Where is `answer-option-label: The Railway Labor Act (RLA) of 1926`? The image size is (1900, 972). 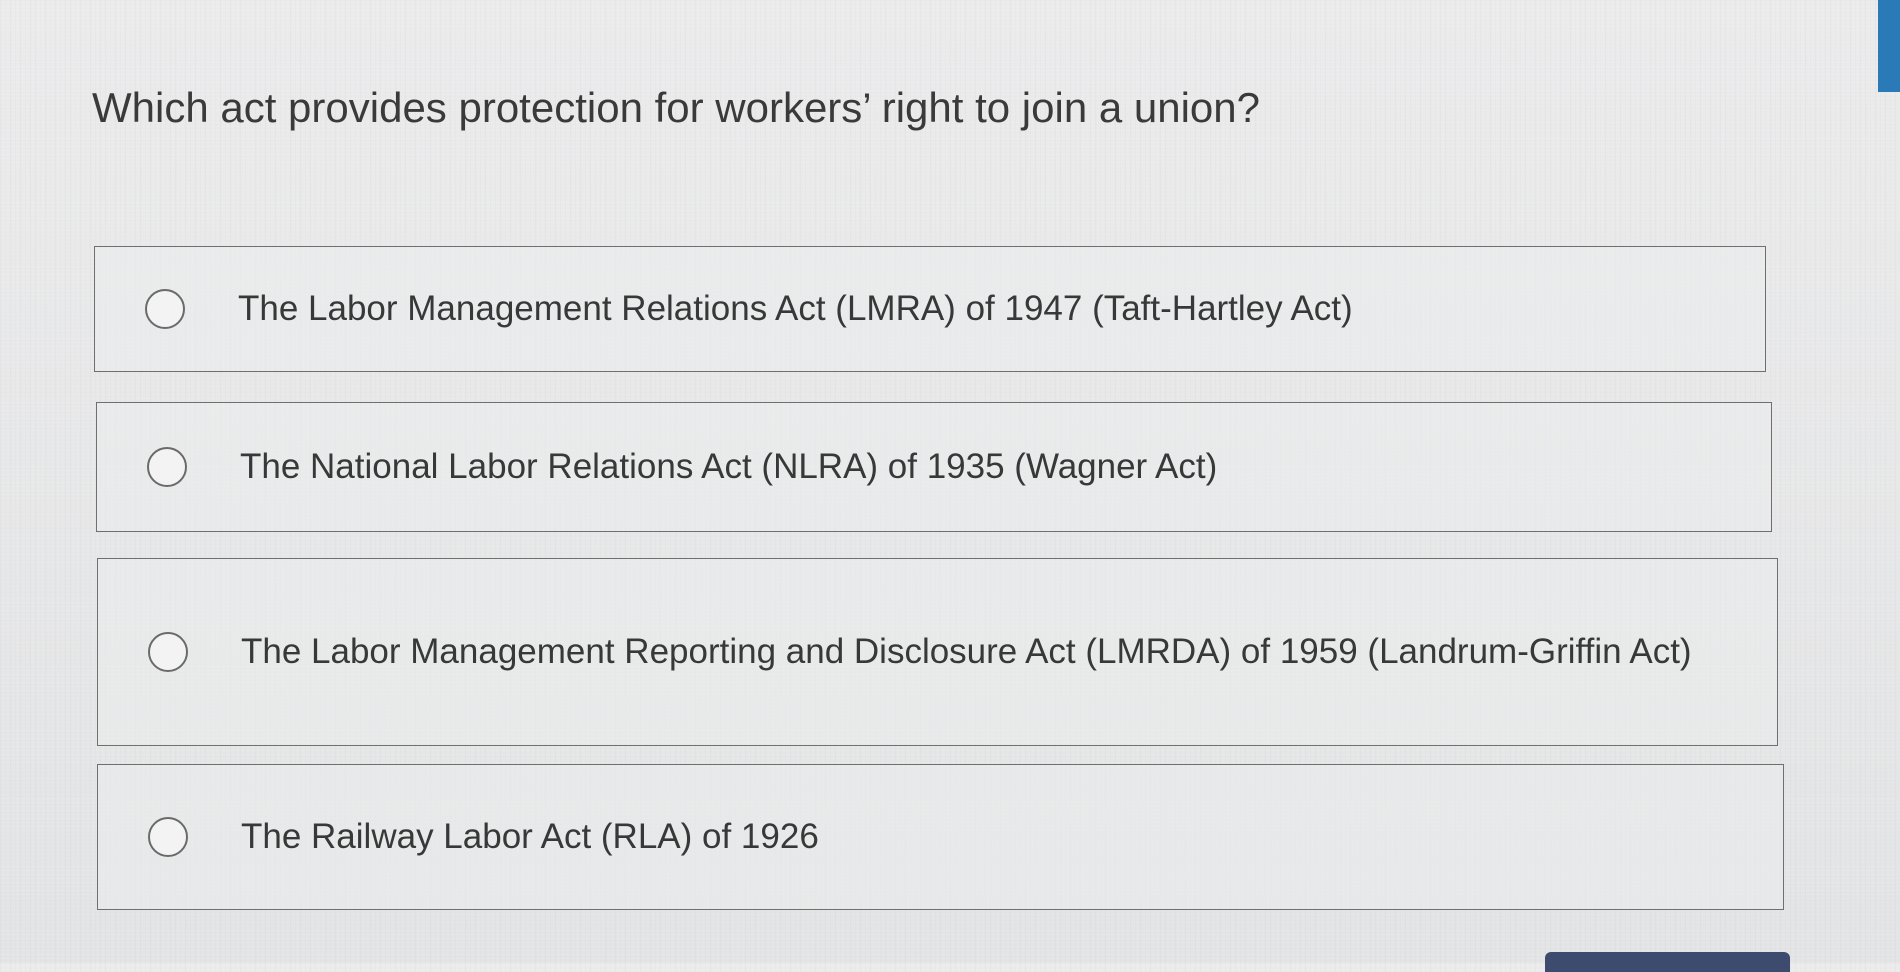
answer-option-label: The Railway Labor Act (RLA) of 1926 is located at coordinates (530, 836).